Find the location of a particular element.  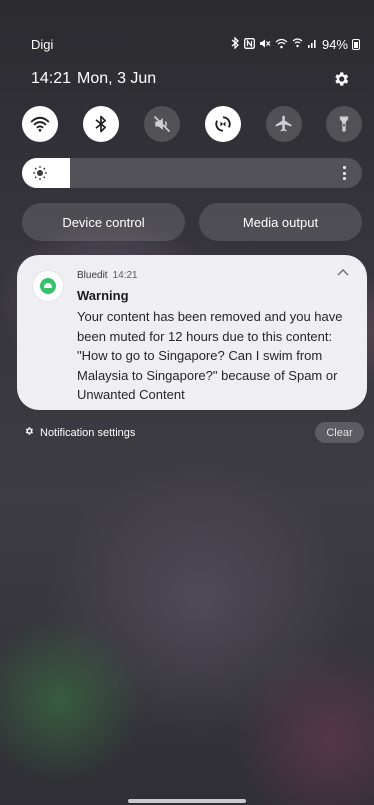

date-time: 14:21 Mon, 3 Jun is located at coordinates (93, 79).